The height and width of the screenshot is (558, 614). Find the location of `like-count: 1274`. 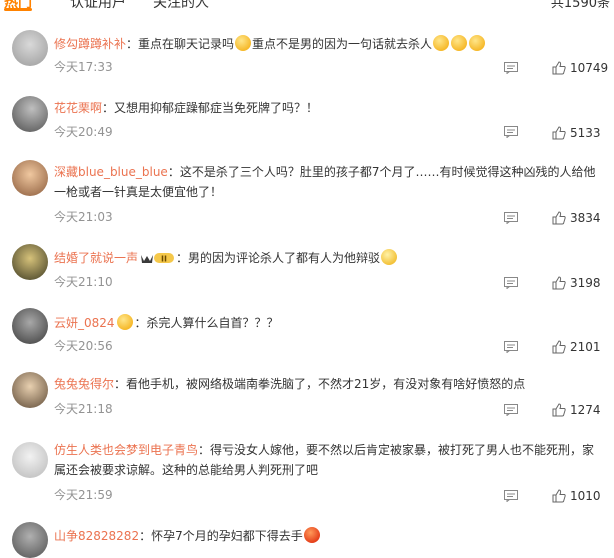

like-count: 1274 is located at coordinates (585, 410).